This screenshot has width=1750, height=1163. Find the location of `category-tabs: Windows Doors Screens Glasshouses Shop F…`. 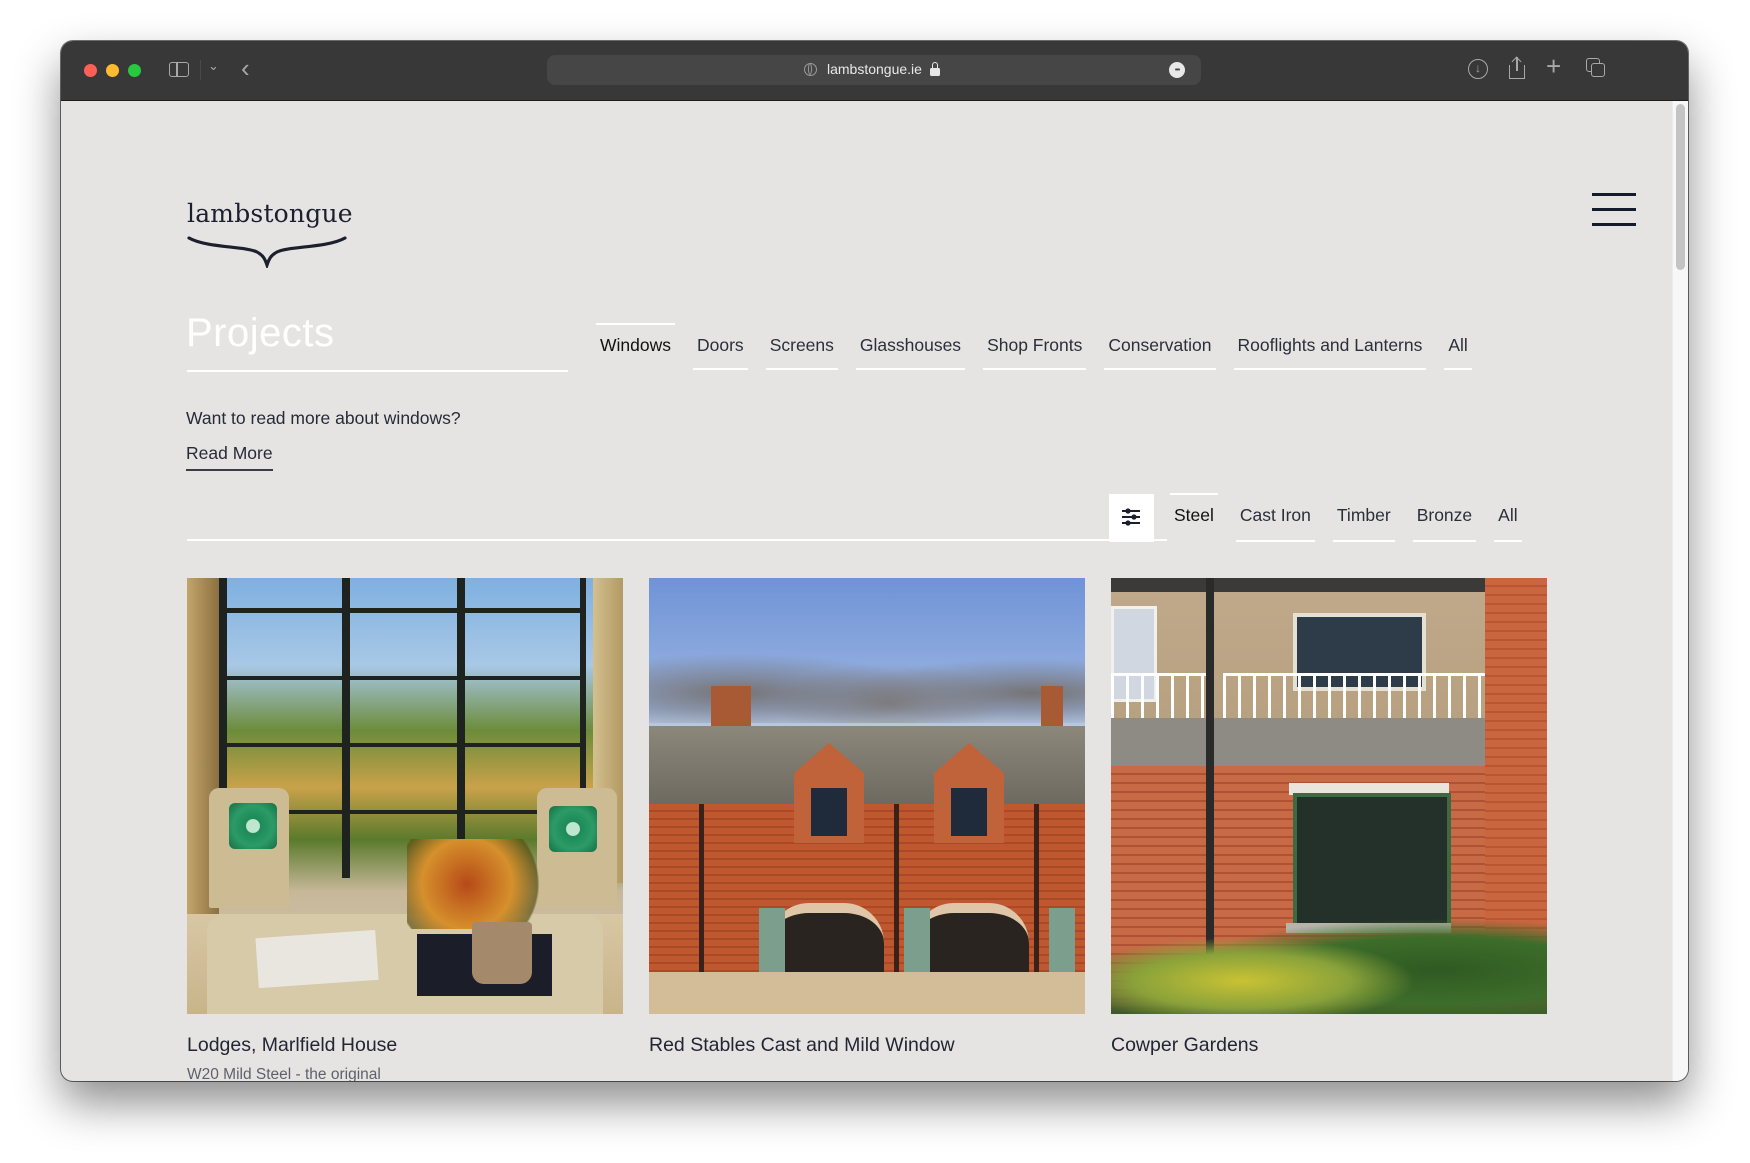

category-tabs: Windows Doors Screens Glasshouses Shop F… is located at coordinates (1043, 346).